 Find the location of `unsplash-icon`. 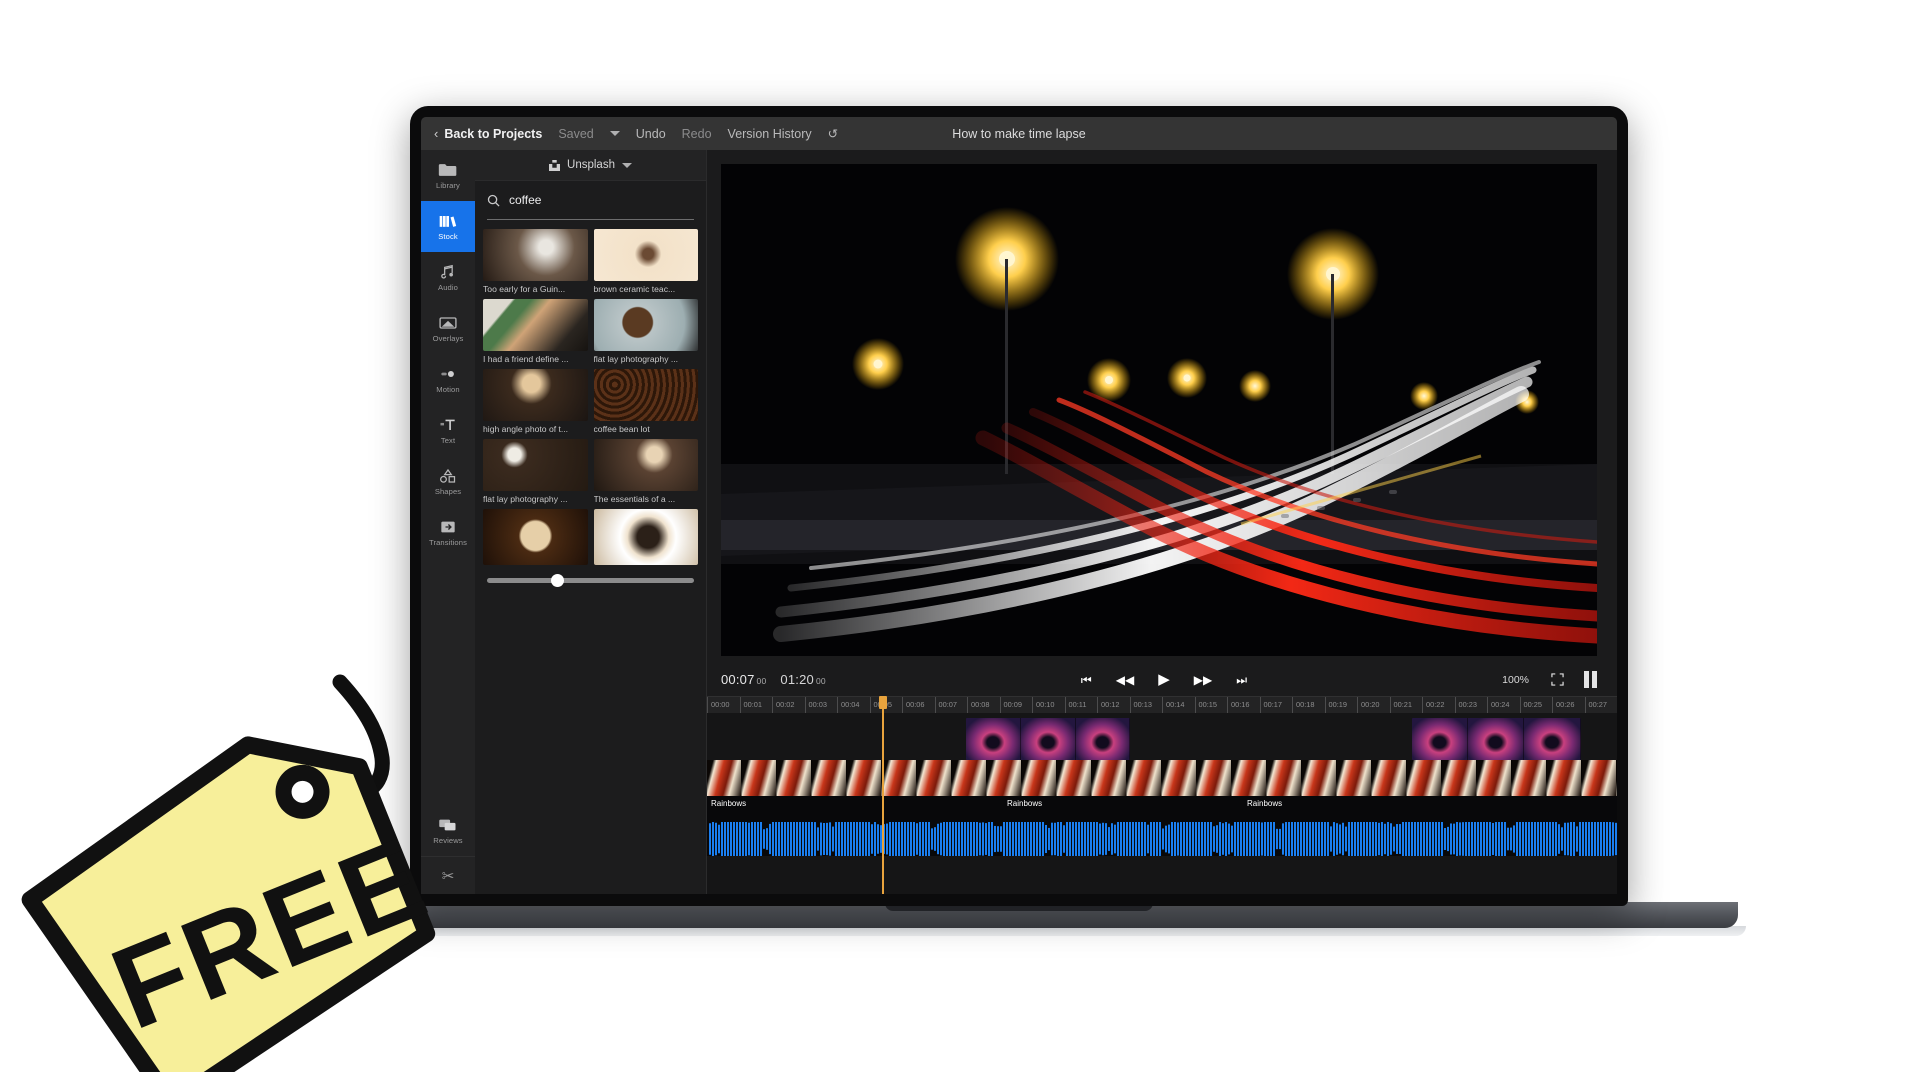

unsplash-icon is located at coordinates (555, 165).